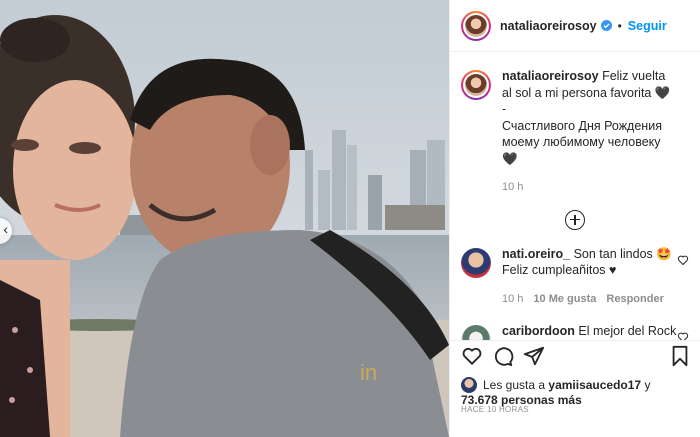  What do you see at coordinates (575, 355) in the screenshot?
I see `post-actions-bar` at bounding box center [575, 355].